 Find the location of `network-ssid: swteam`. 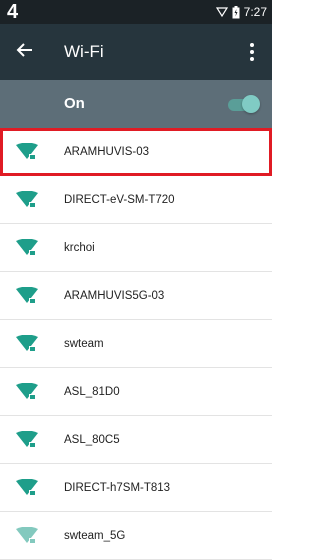

network-ssid: swteam is located at coordinates (84, 343).